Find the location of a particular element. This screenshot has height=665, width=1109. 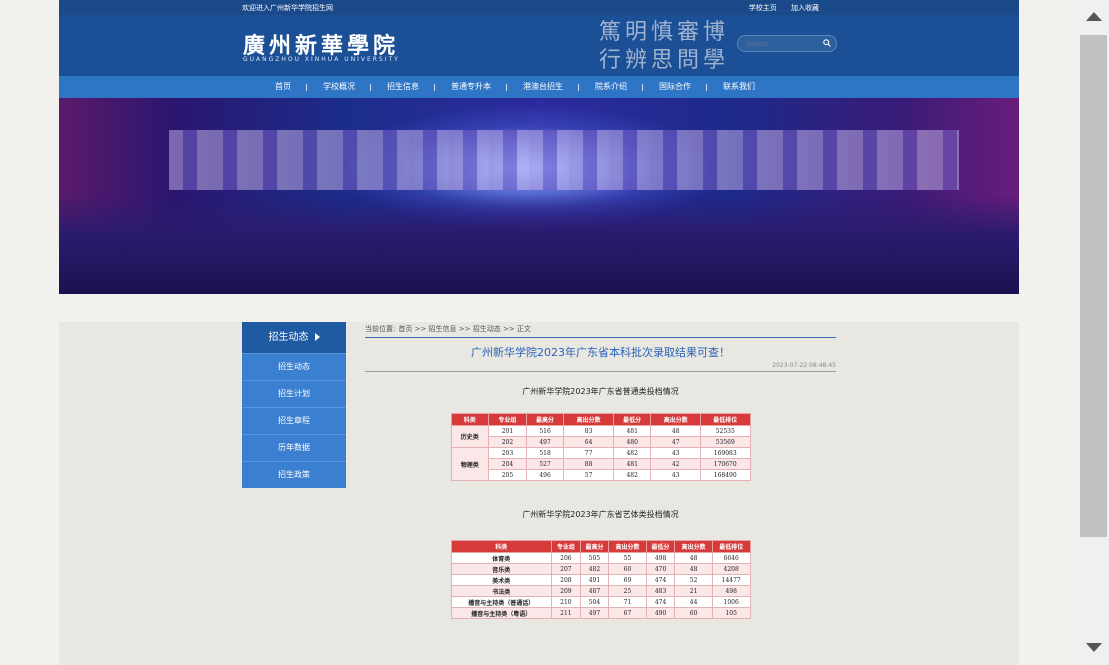

category-cell: 音乐类 is located at coordinates (501, 569).